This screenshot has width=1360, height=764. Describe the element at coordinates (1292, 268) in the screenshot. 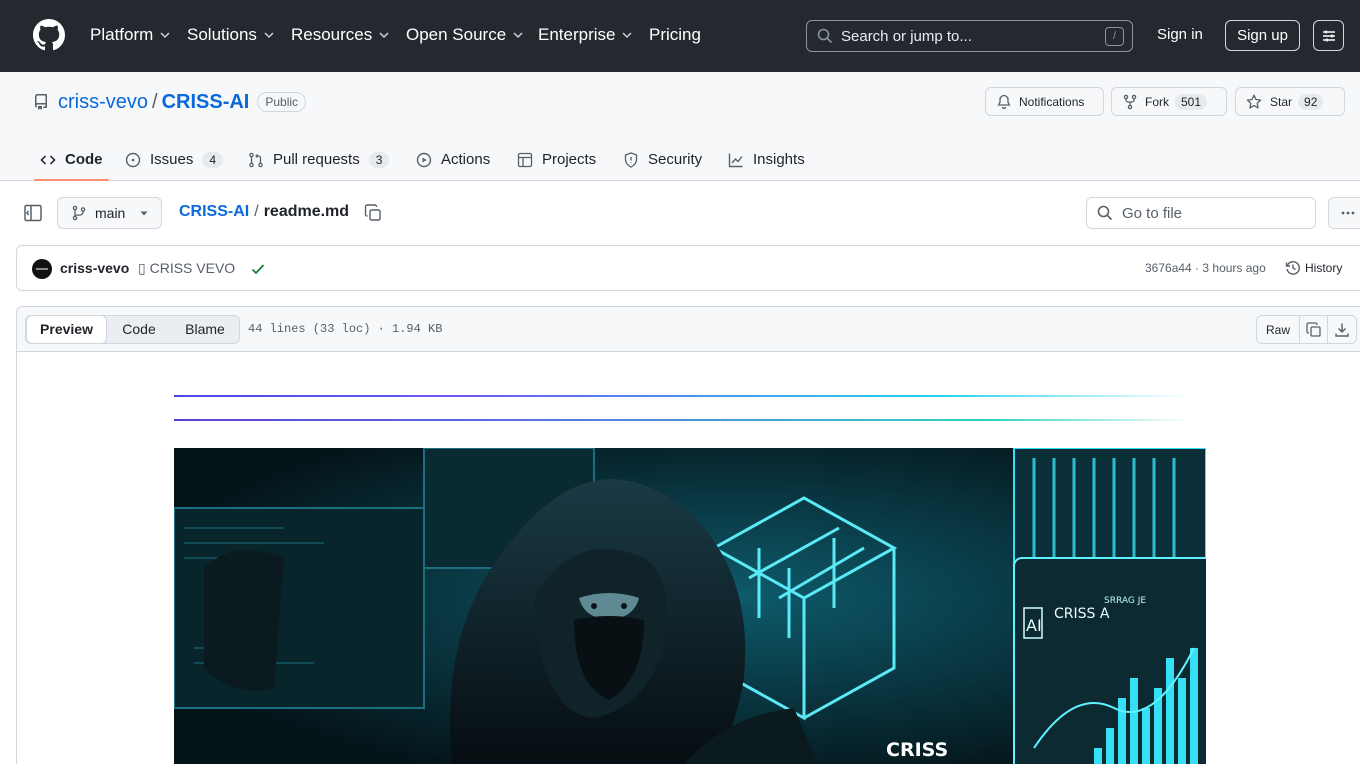

I see `history-icon` at that location.